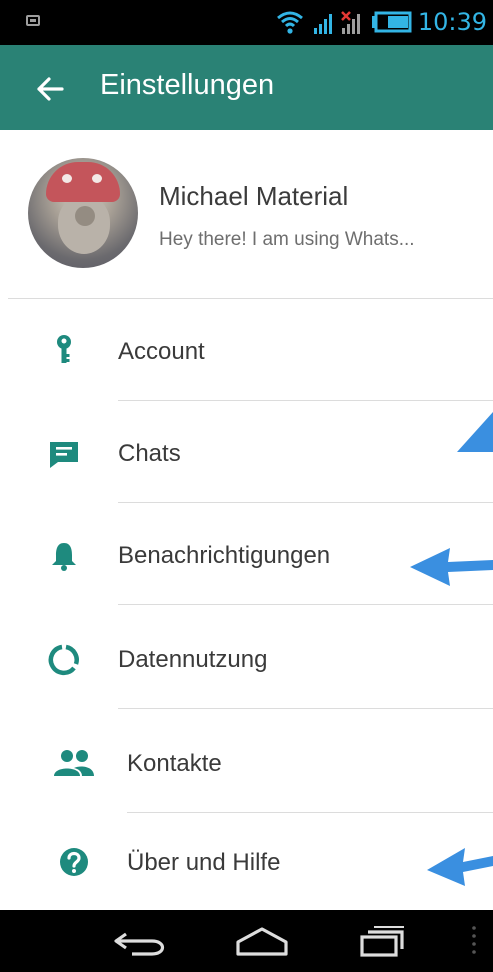  What do you see at coordinates (33, 20) in the screenshot?
I see `image-notification-icon` at bounding box center [33, 20].